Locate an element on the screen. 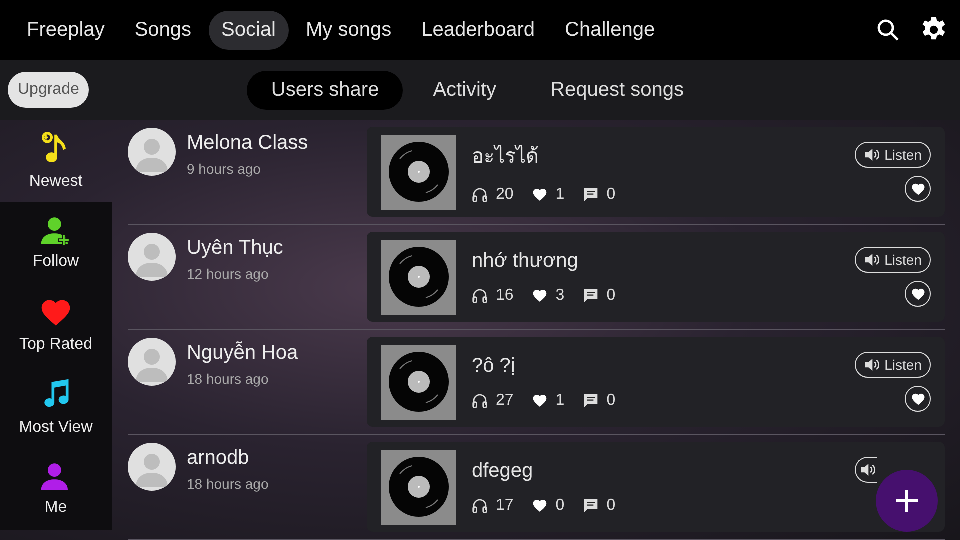 The image size is (960, 540). user-name: arnodb is located at coordinates (218, 458).